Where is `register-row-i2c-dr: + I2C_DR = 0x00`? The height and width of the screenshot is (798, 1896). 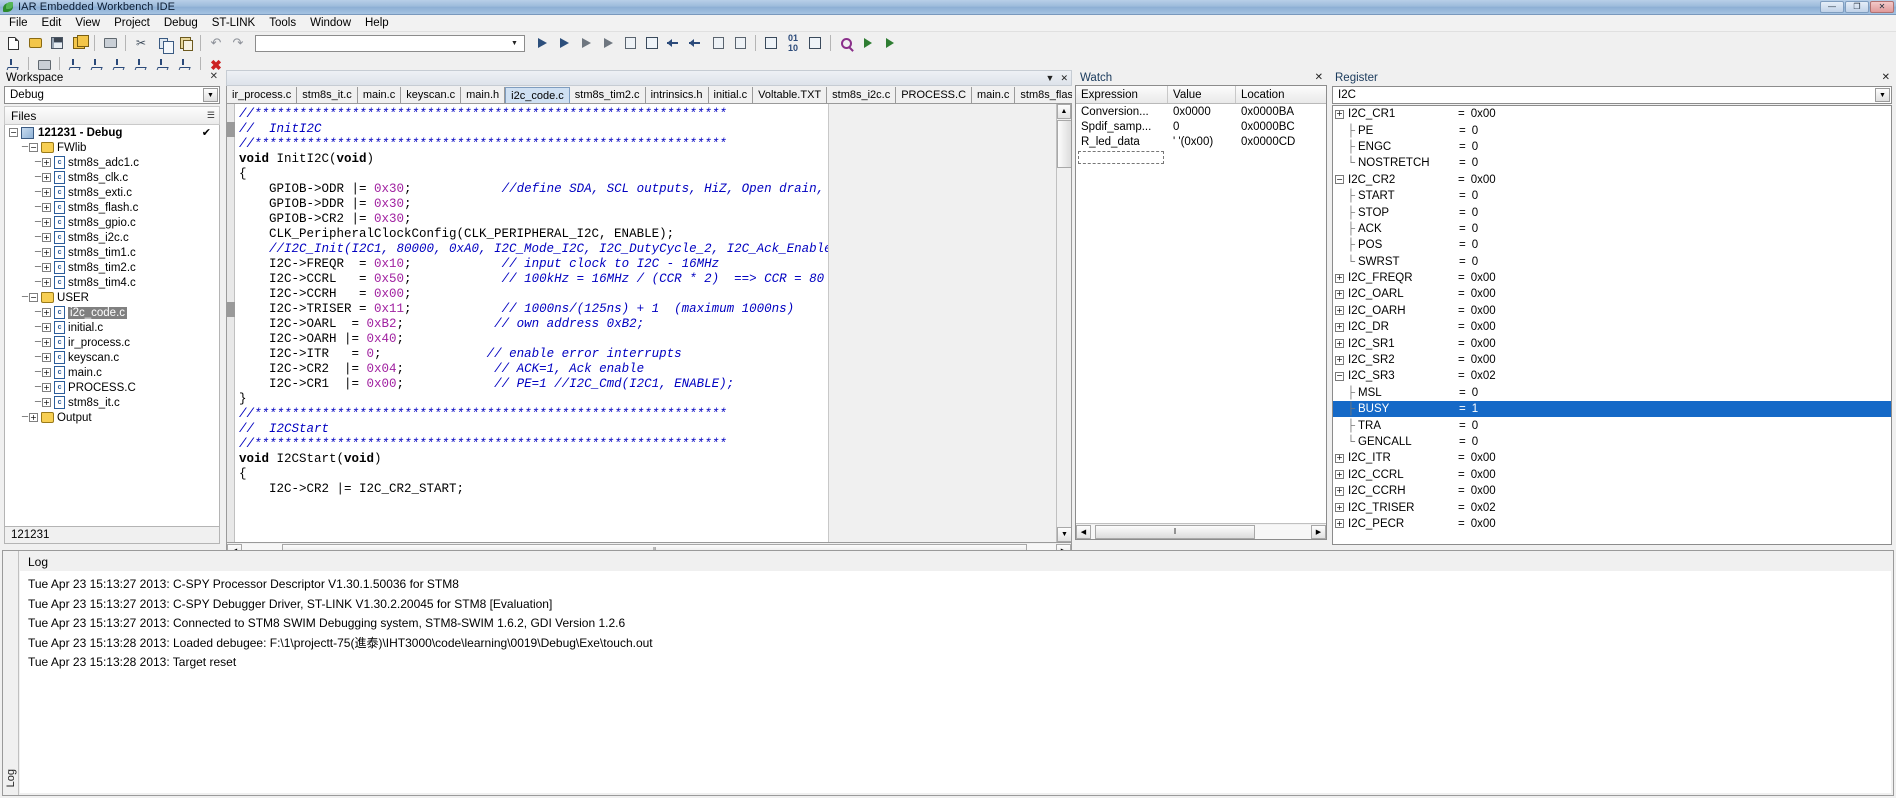
register-row-i2c-dr: + I2C_DR = 0x00 is located at coordinates (1612, 327).